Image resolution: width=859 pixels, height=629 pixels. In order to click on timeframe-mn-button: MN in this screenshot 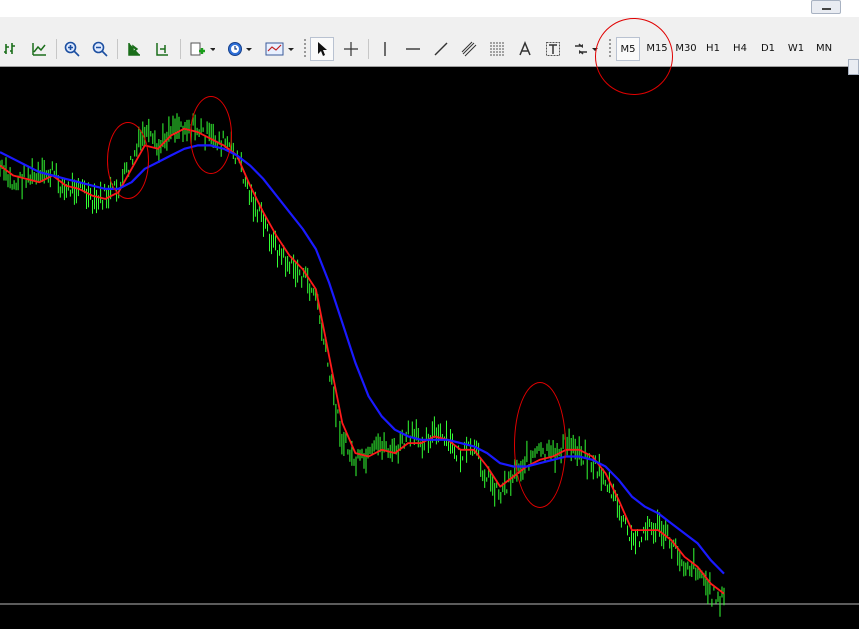, I will do `click(824, 49)`.